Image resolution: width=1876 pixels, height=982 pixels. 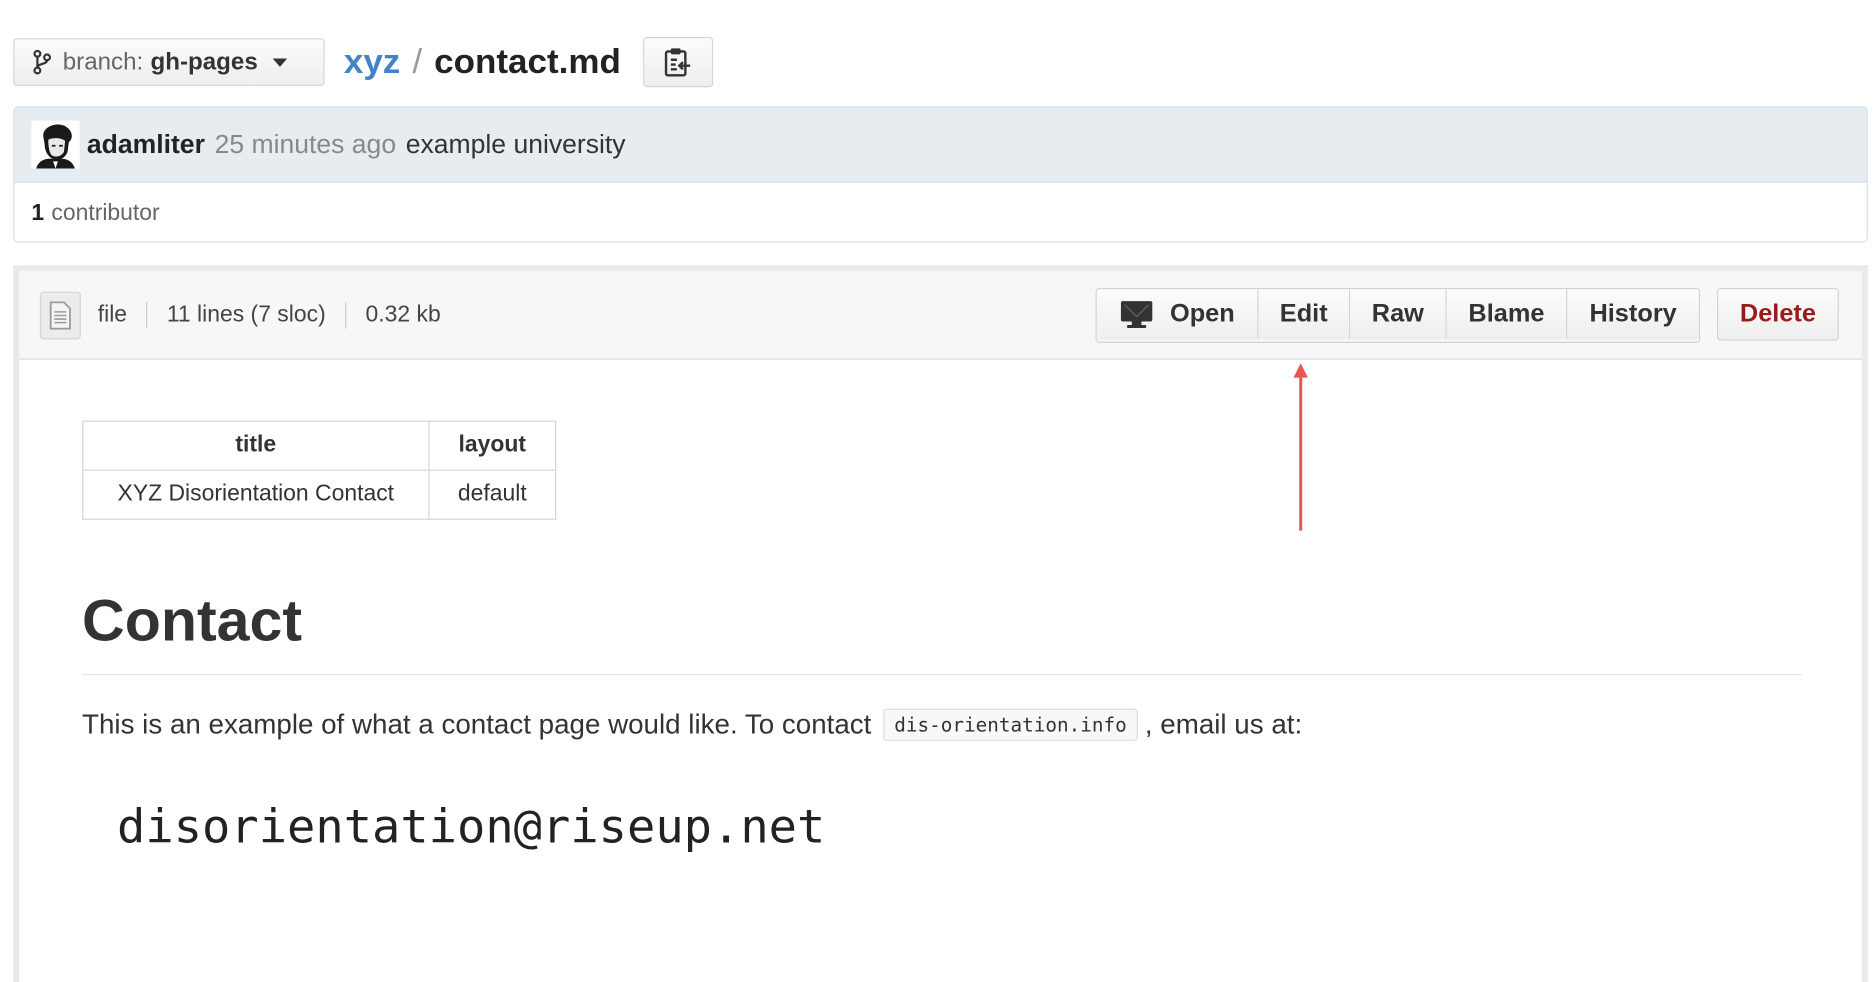 I want to click on branch-icon, so click(x=42, y=62).